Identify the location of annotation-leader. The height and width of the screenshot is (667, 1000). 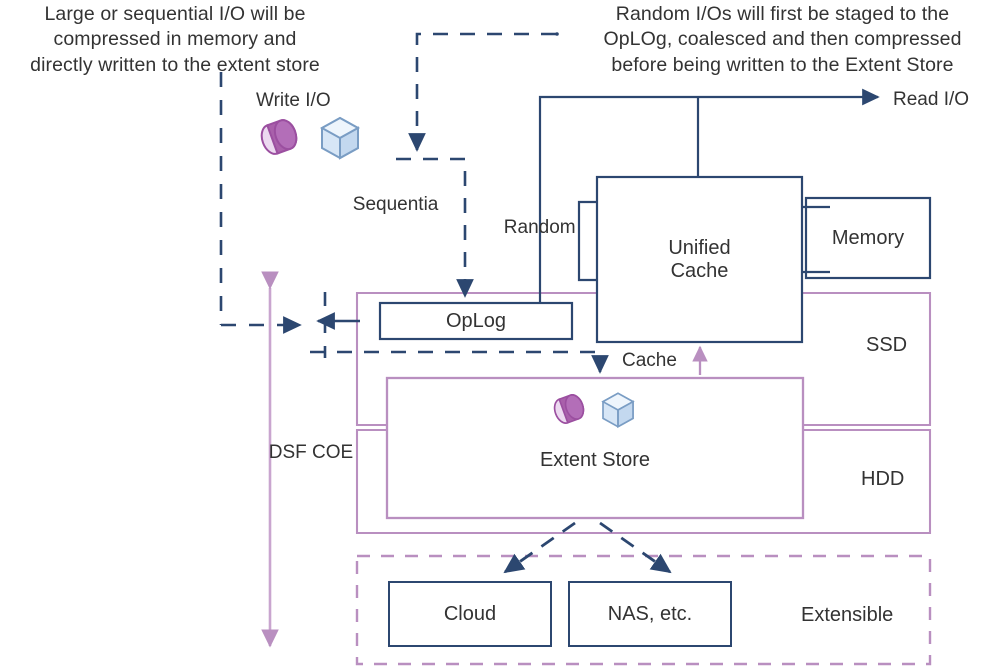
(557, 34).